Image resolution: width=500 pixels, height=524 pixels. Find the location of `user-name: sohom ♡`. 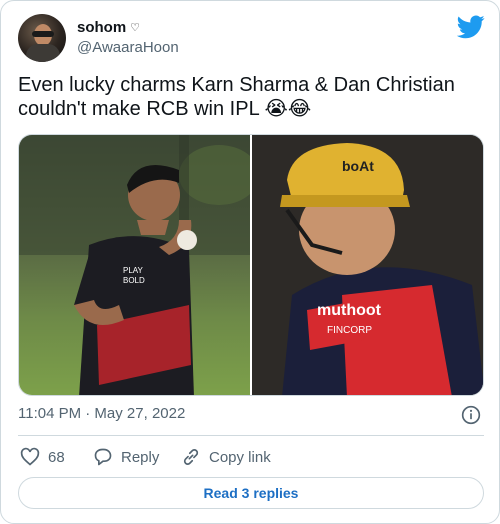

user-name: sohom ♡ is located at coordinates (108, 27).